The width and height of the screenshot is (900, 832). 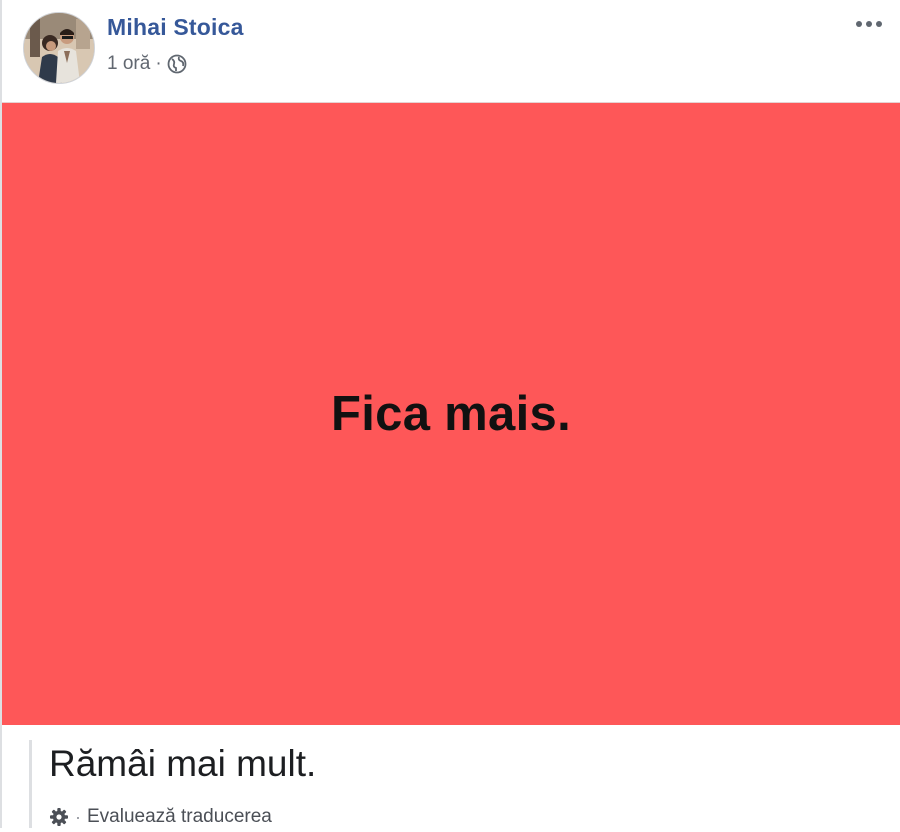 I want to click on avatar, so click(x=59, y=48).